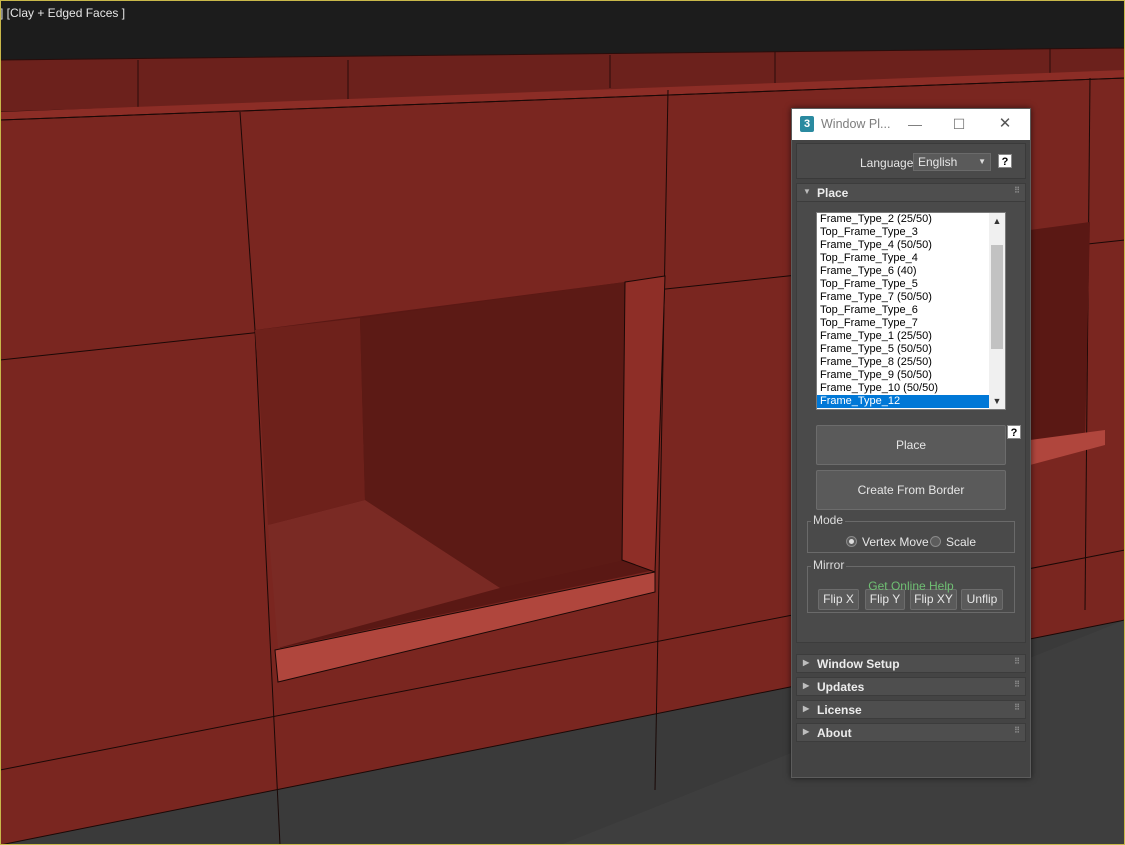 This screenshot has height=845, width=1125. What do you see at coordinates (1005, 124) in the screenshot?
I see `close-button: ✕` at bounding box center [1005, 124].